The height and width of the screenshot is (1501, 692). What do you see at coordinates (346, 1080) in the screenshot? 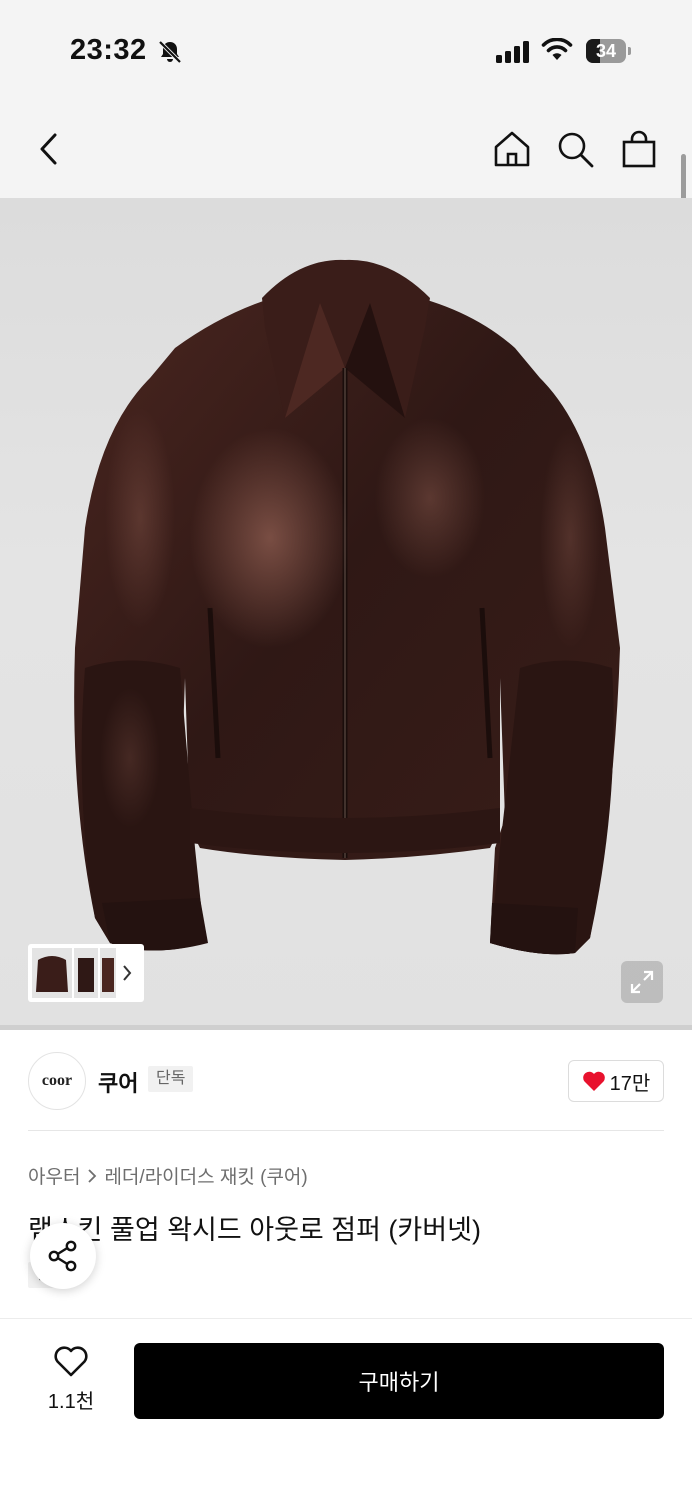
I see `brand-row: coor 쿠어 단독 17만` at bounding box center [346, 1080].